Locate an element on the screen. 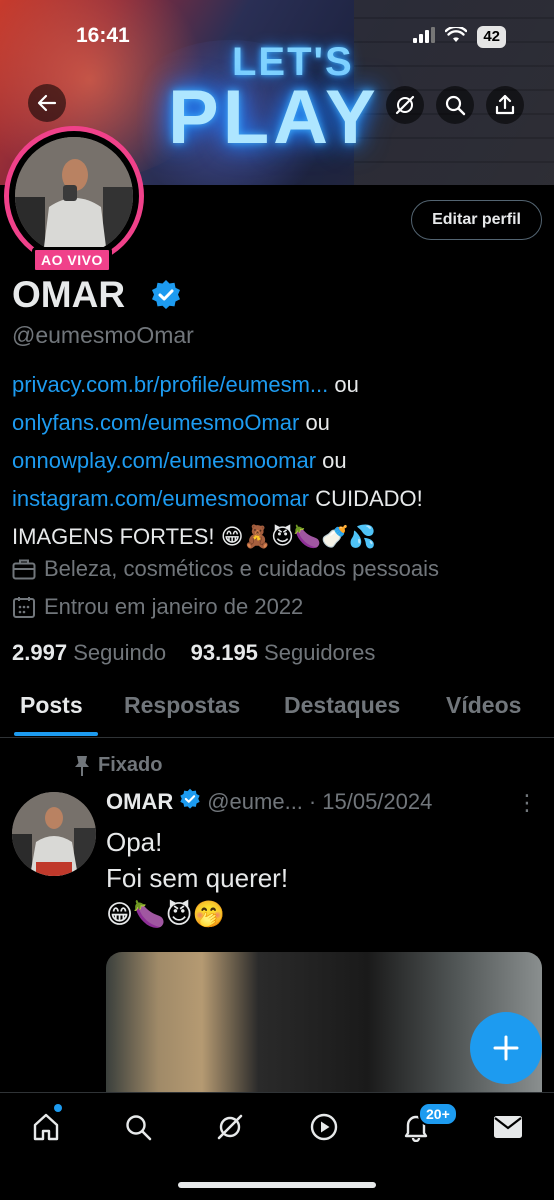 The height and width of the screenshot is (1200, 554). follow-stats: 2.997 Seguindo 93.195 Seguidores is located at coordinates (193, 653).